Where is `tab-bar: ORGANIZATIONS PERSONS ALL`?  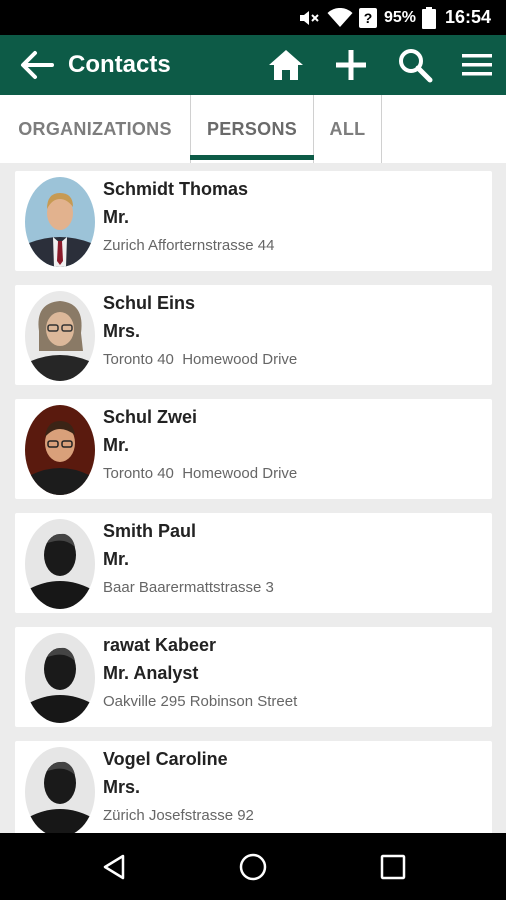 tab-bar: ORGANIZATIONS PERSONS ALL is located at coordinates (253, 129).